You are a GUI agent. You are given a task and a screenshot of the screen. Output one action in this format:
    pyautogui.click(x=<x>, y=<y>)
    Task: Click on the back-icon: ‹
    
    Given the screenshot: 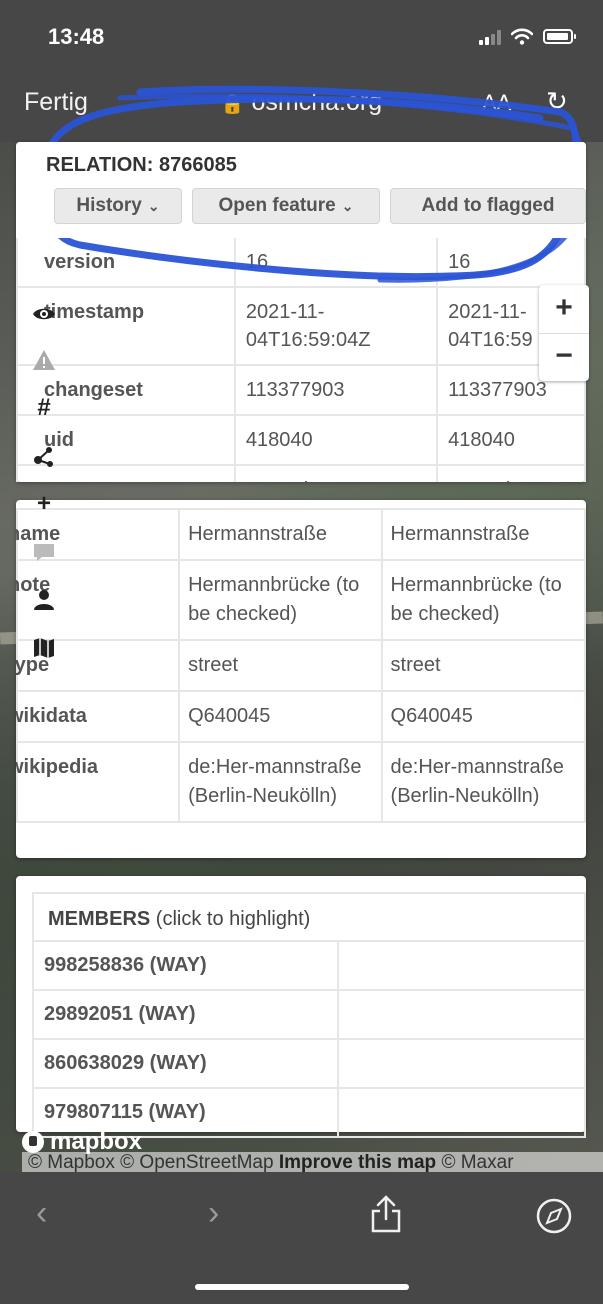 What is the action you would take?
    pyautogui.click(x=41, y=1213)
    